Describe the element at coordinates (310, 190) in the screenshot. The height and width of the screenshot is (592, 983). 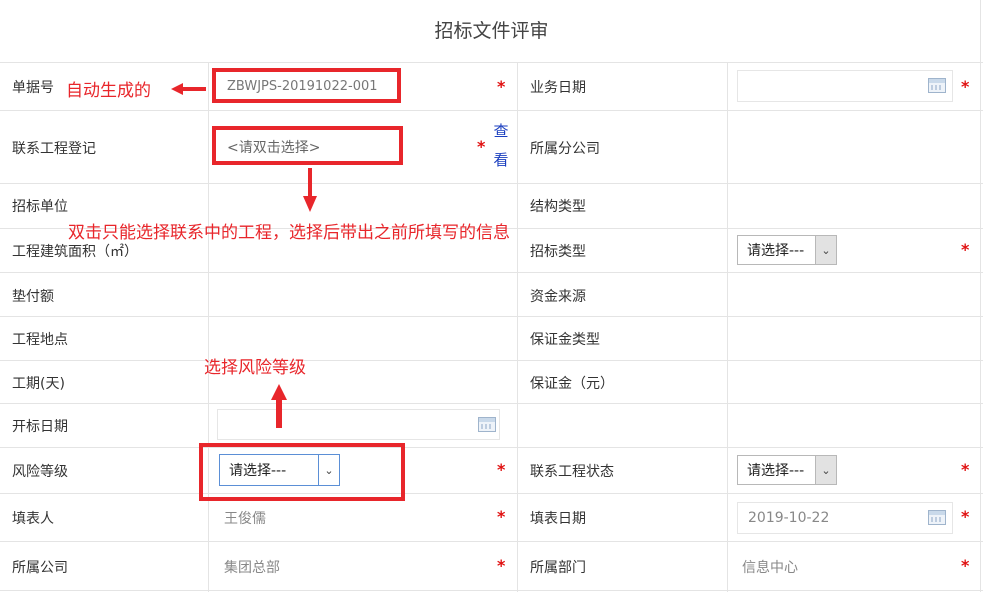
I see `arrow-down-icon` at that location.